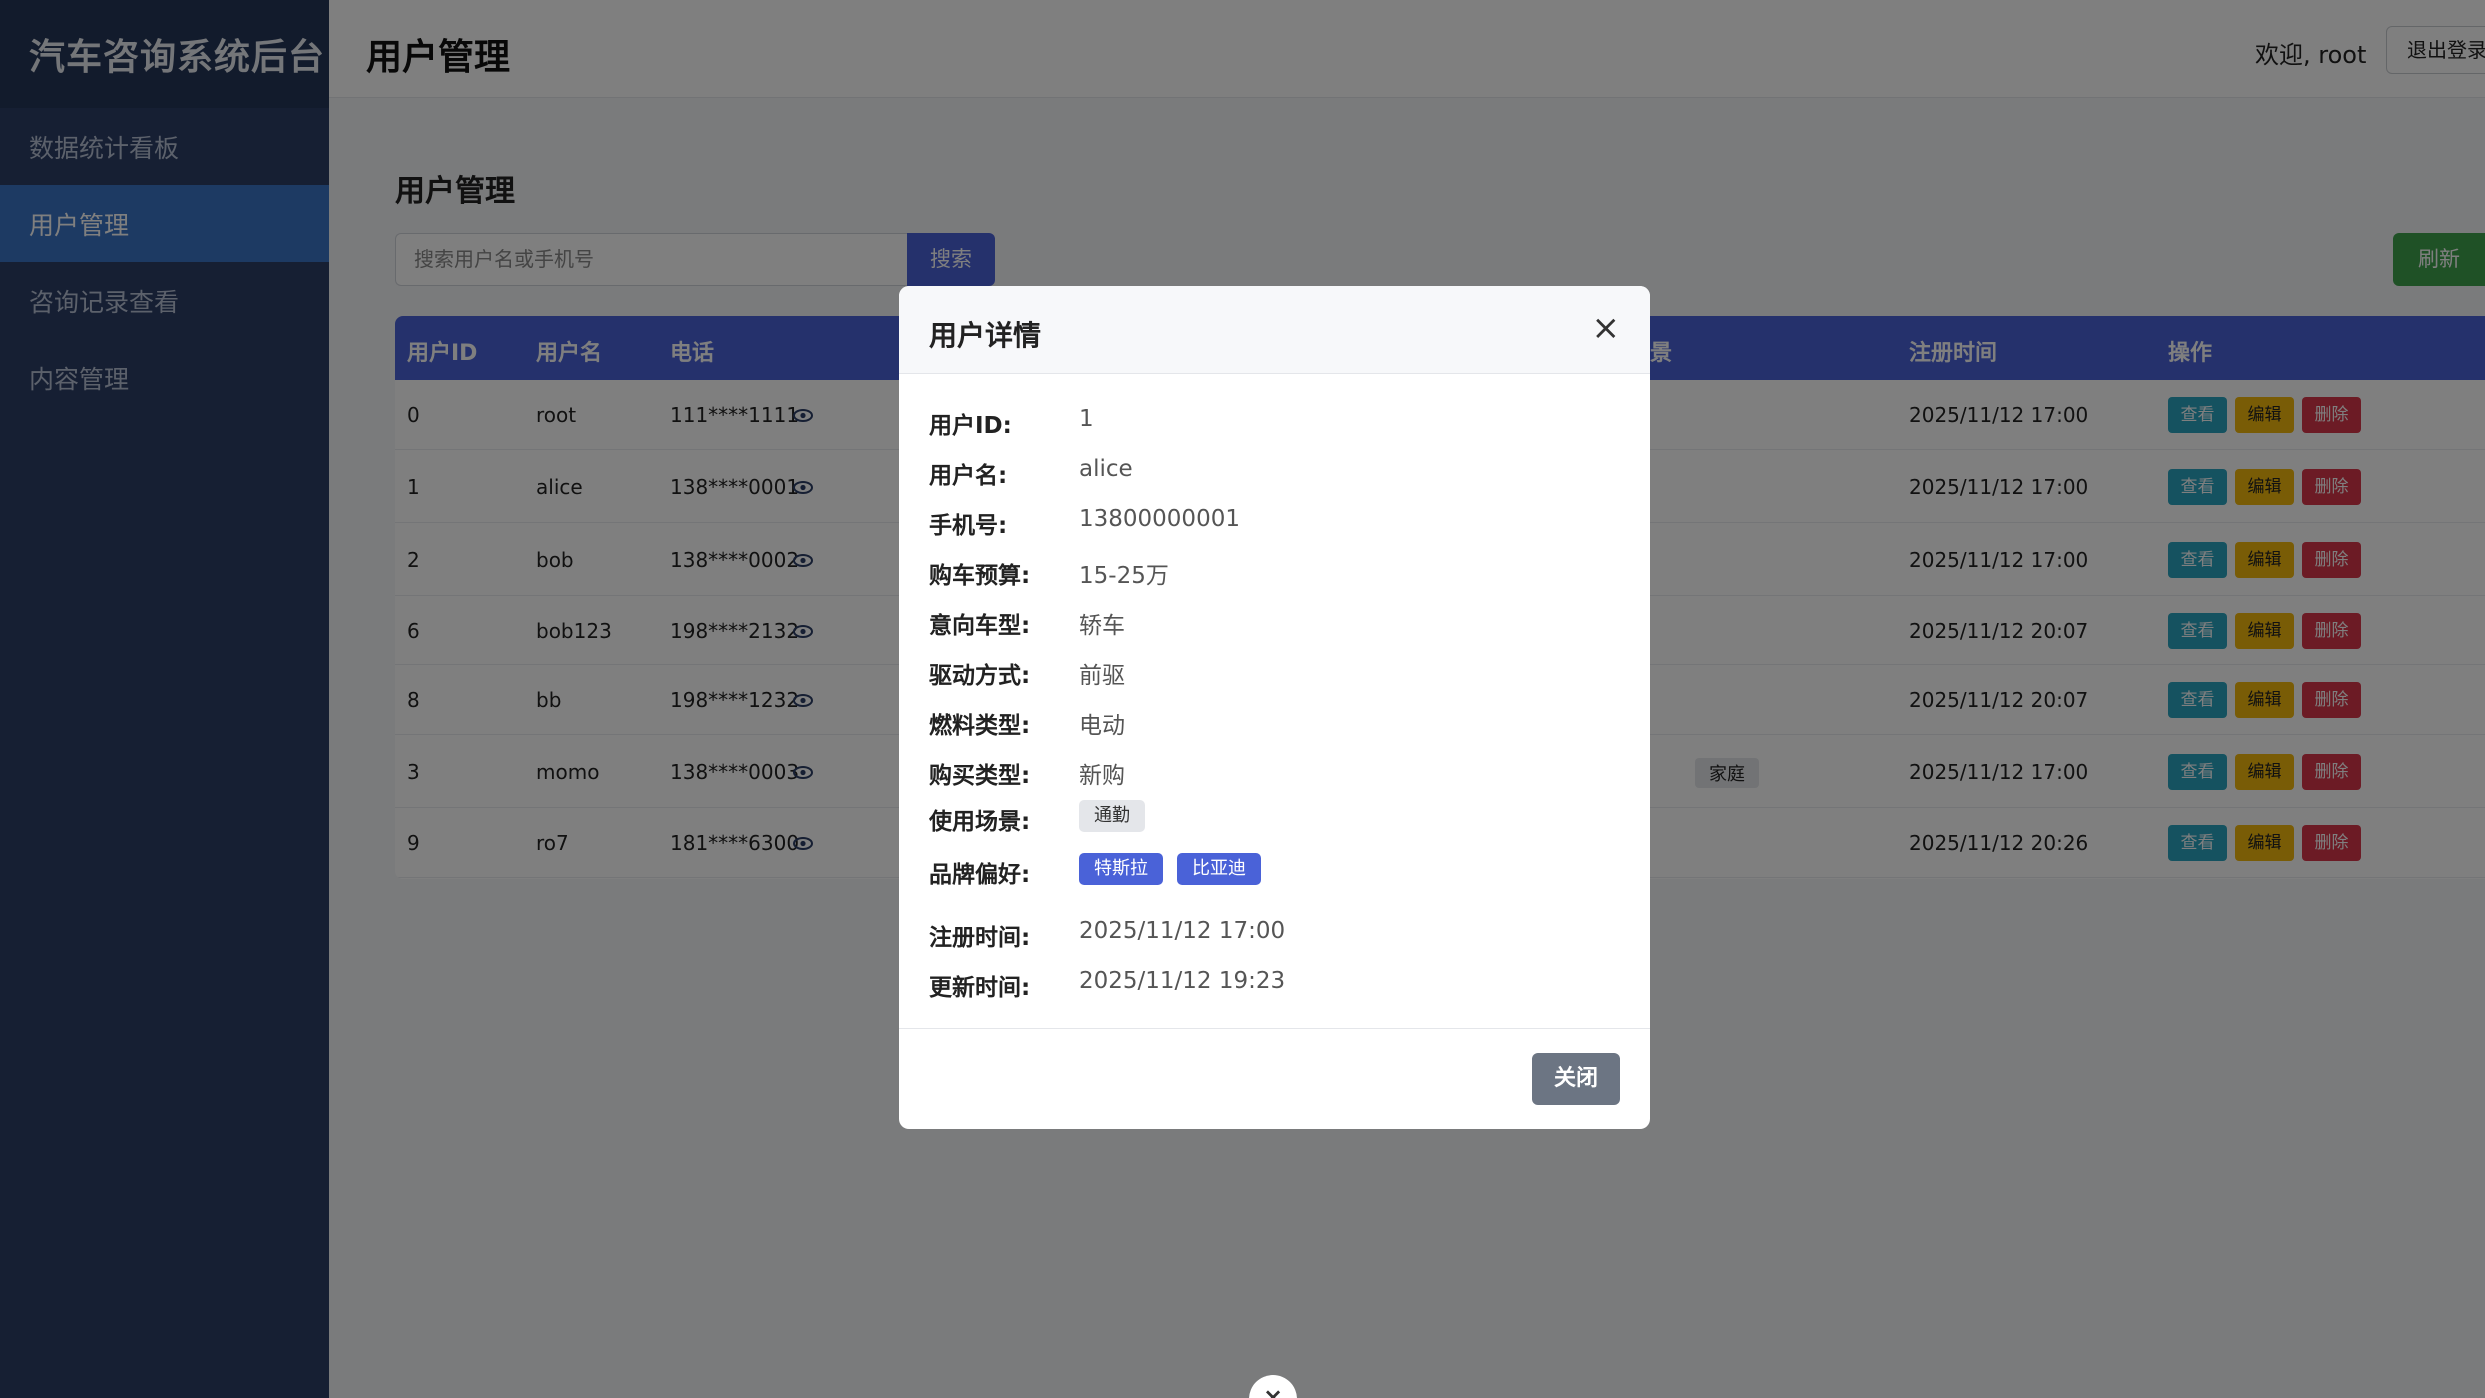 The width and height of the screenshot is (2485, 1398). What do you see at coordinates (980, 576) in the screenshot?
I see `field-label: 购车预算:` at bounding box center [980, 576].